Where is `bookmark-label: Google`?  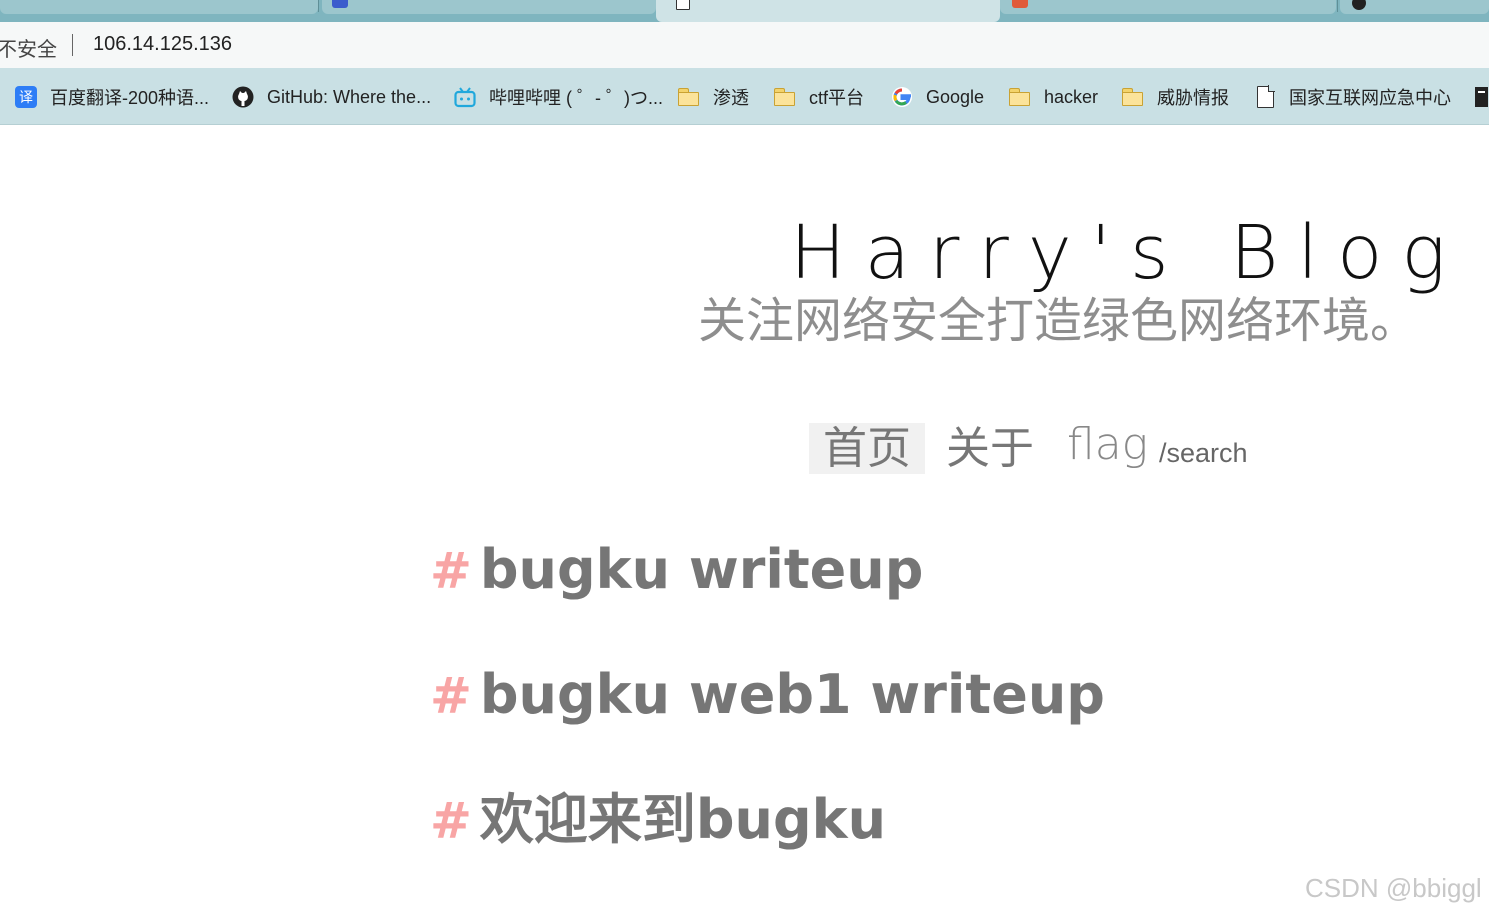
bookmark-label: Google is located at coordinates (955, 96).